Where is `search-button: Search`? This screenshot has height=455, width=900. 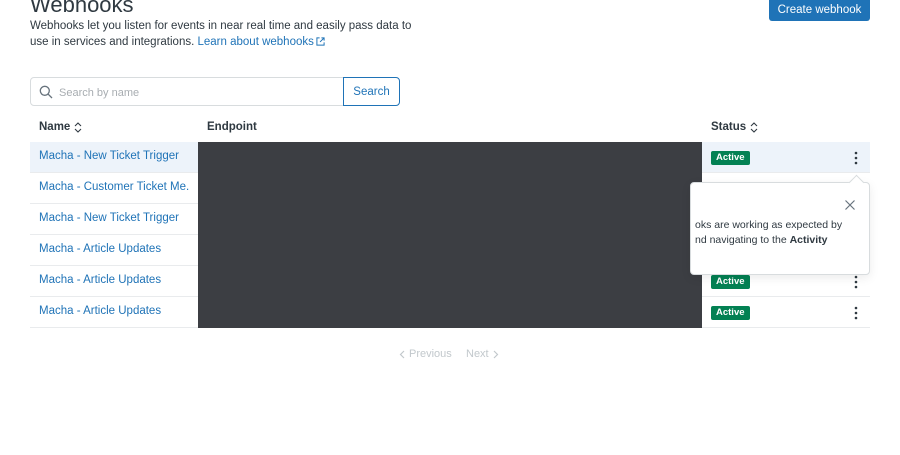 search-button: Search is located at coordinates (371, 91).